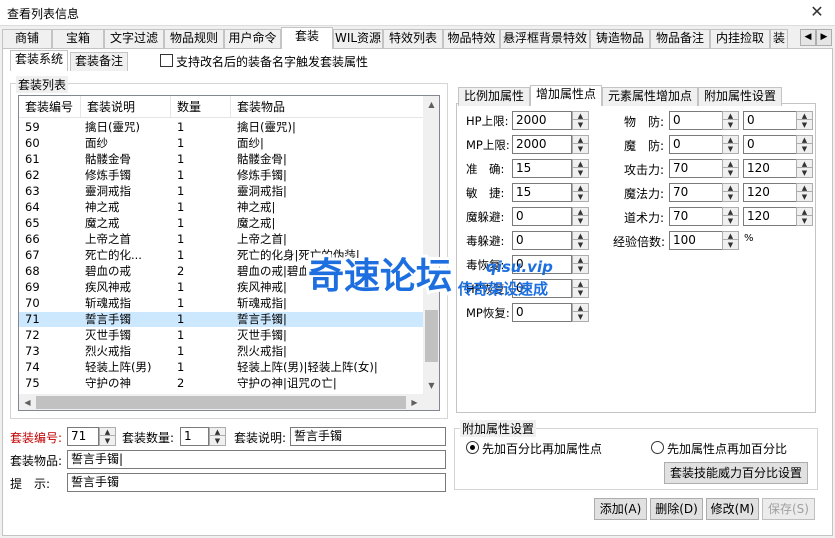 This screenshot has width=835, height=538. I want to click on column-header-items: 套装物品, so click(327, 107).